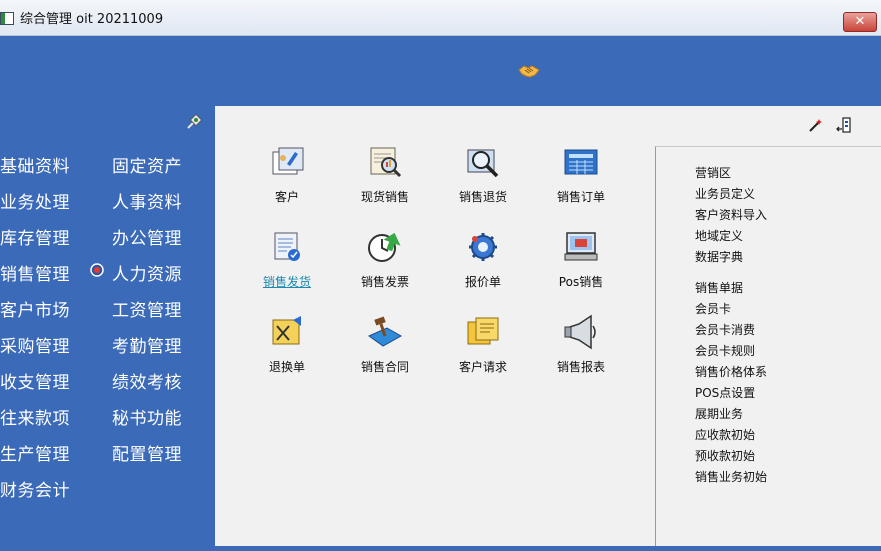 The height and width of the screenshot is (551, 881). I want to click on nav-item-config: 配置管理, so click(147, 452).